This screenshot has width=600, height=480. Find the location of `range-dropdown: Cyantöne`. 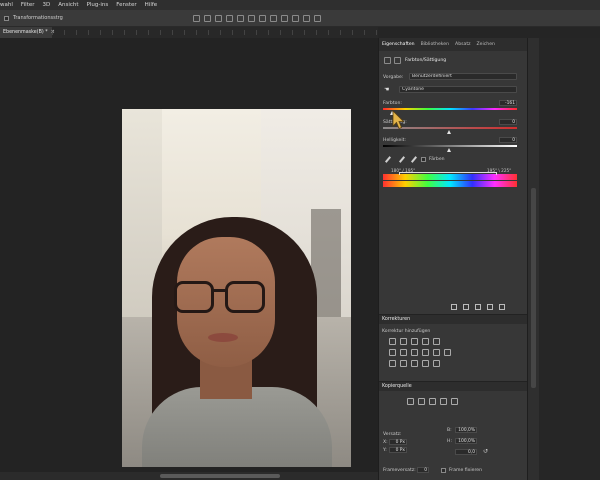

range-dropdown: Cyantöne is located at coordinates (458, 89).